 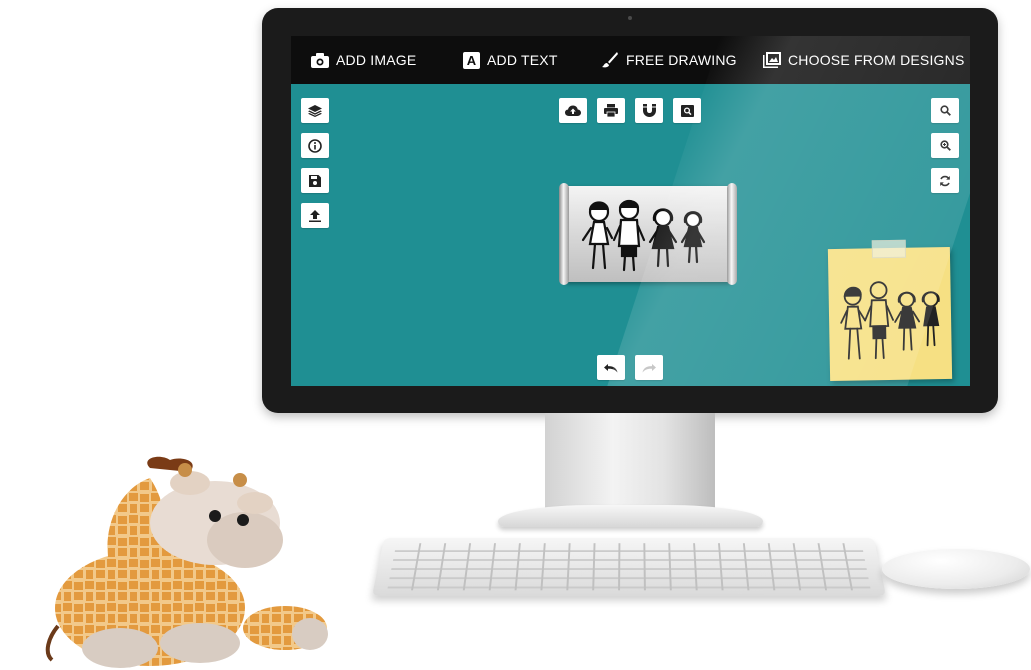 What do you see at coordinates (956, 569) in the screenshot?
I see `mouse` at bounding box center [956, 569].